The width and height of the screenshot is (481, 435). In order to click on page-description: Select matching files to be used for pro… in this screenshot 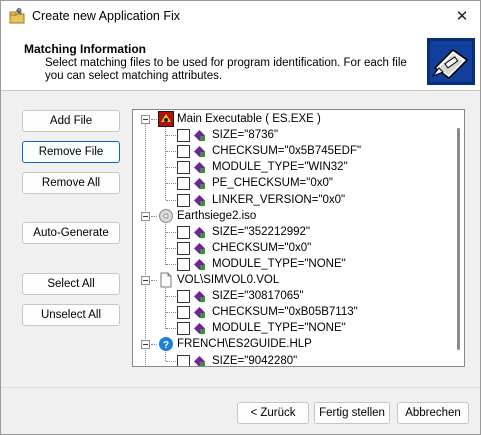, I will do `click(226, 69)`.